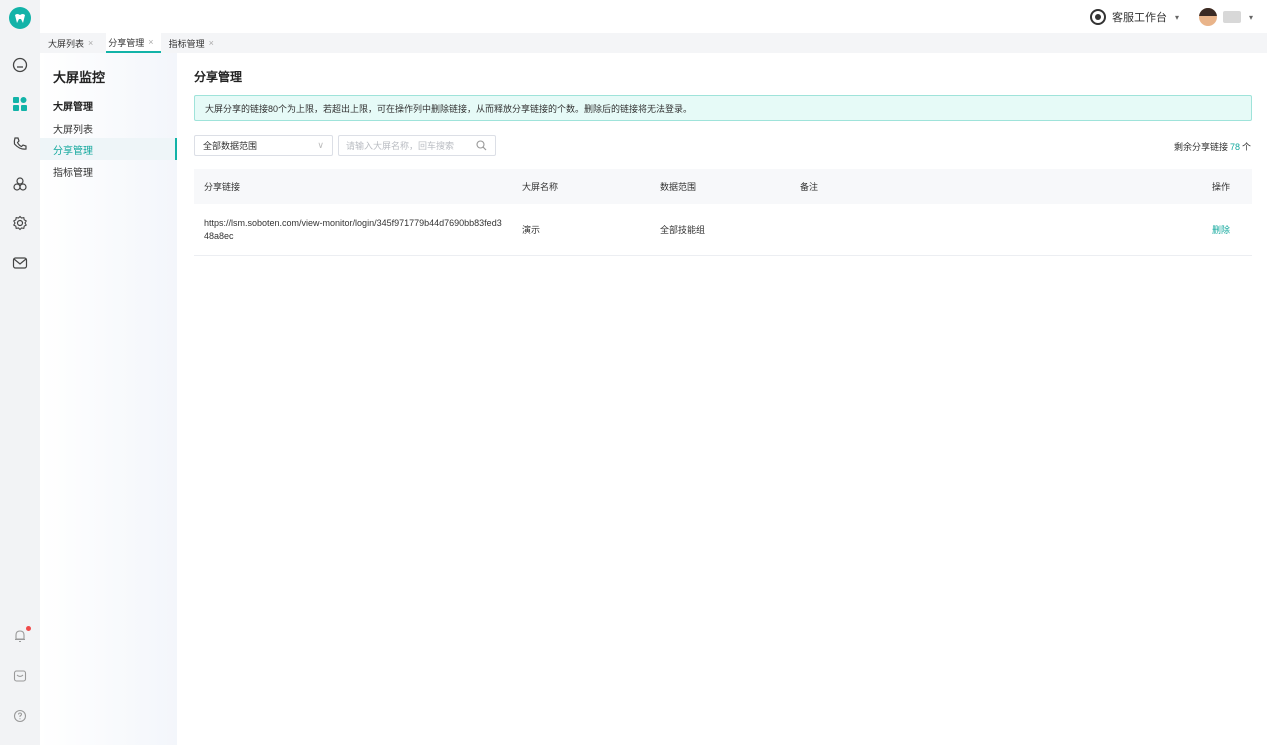 The width and height of the screenshot is (1267, 745). Describe the element at coordinates (1207, 17) in the screenshot. I see `avatar` at that location.